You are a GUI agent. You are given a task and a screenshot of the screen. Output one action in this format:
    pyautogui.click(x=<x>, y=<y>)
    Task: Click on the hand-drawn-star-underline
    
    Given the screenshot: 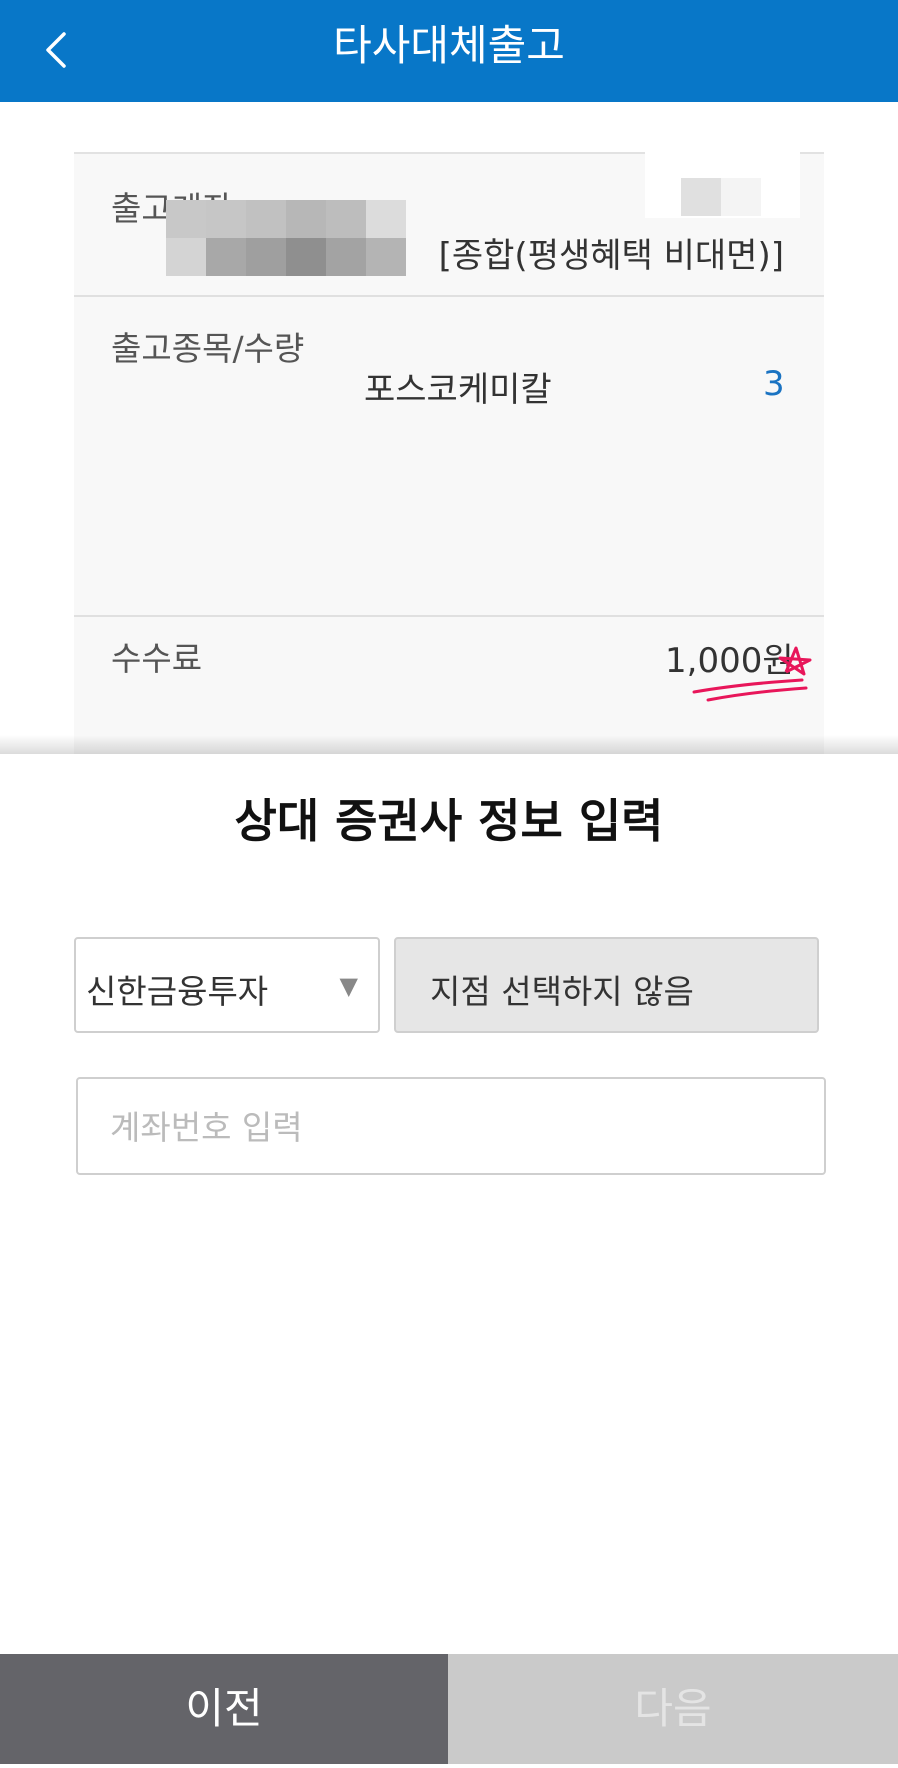 What is the action you would take?
    pyautogui.click(x=752, y=674)
    